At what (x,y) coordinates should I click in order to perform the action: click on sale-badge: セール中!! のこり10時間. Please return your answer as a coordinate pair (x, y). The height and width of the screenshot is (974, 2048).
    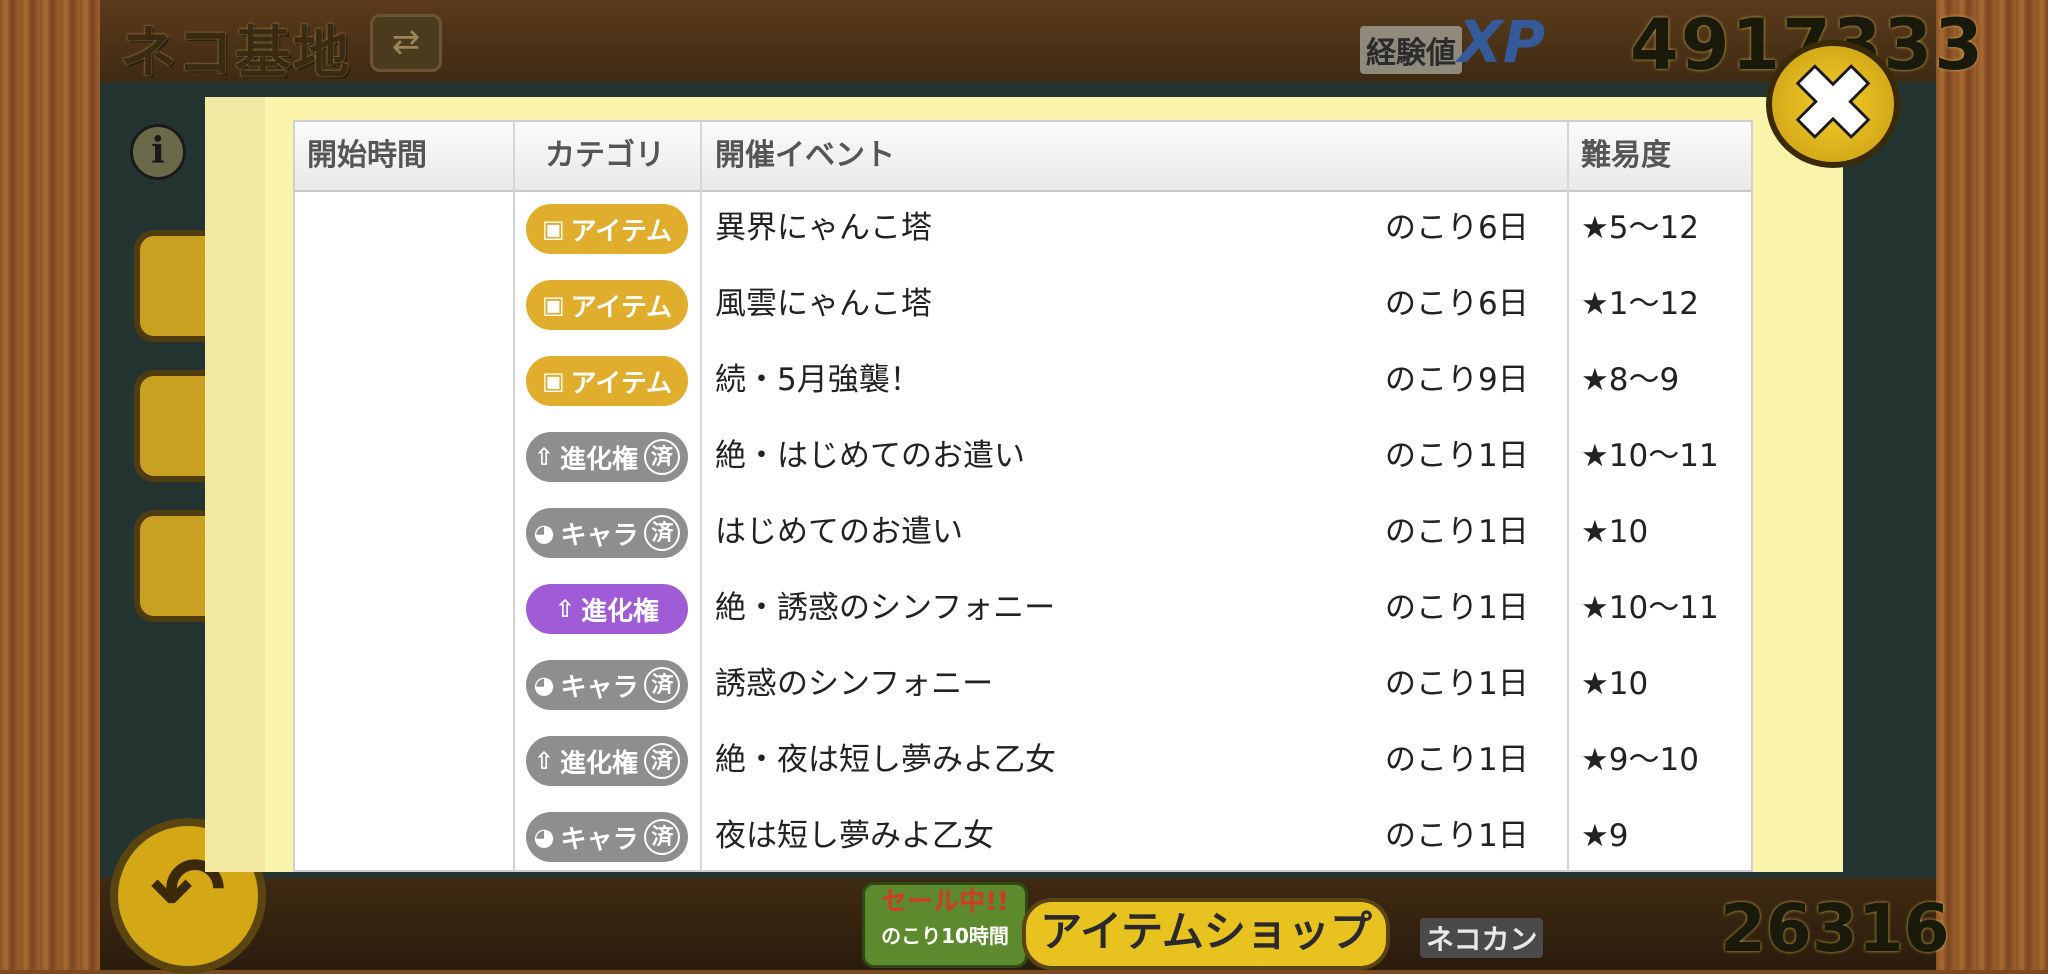
    Looking at the image, I should click on (945, 925).